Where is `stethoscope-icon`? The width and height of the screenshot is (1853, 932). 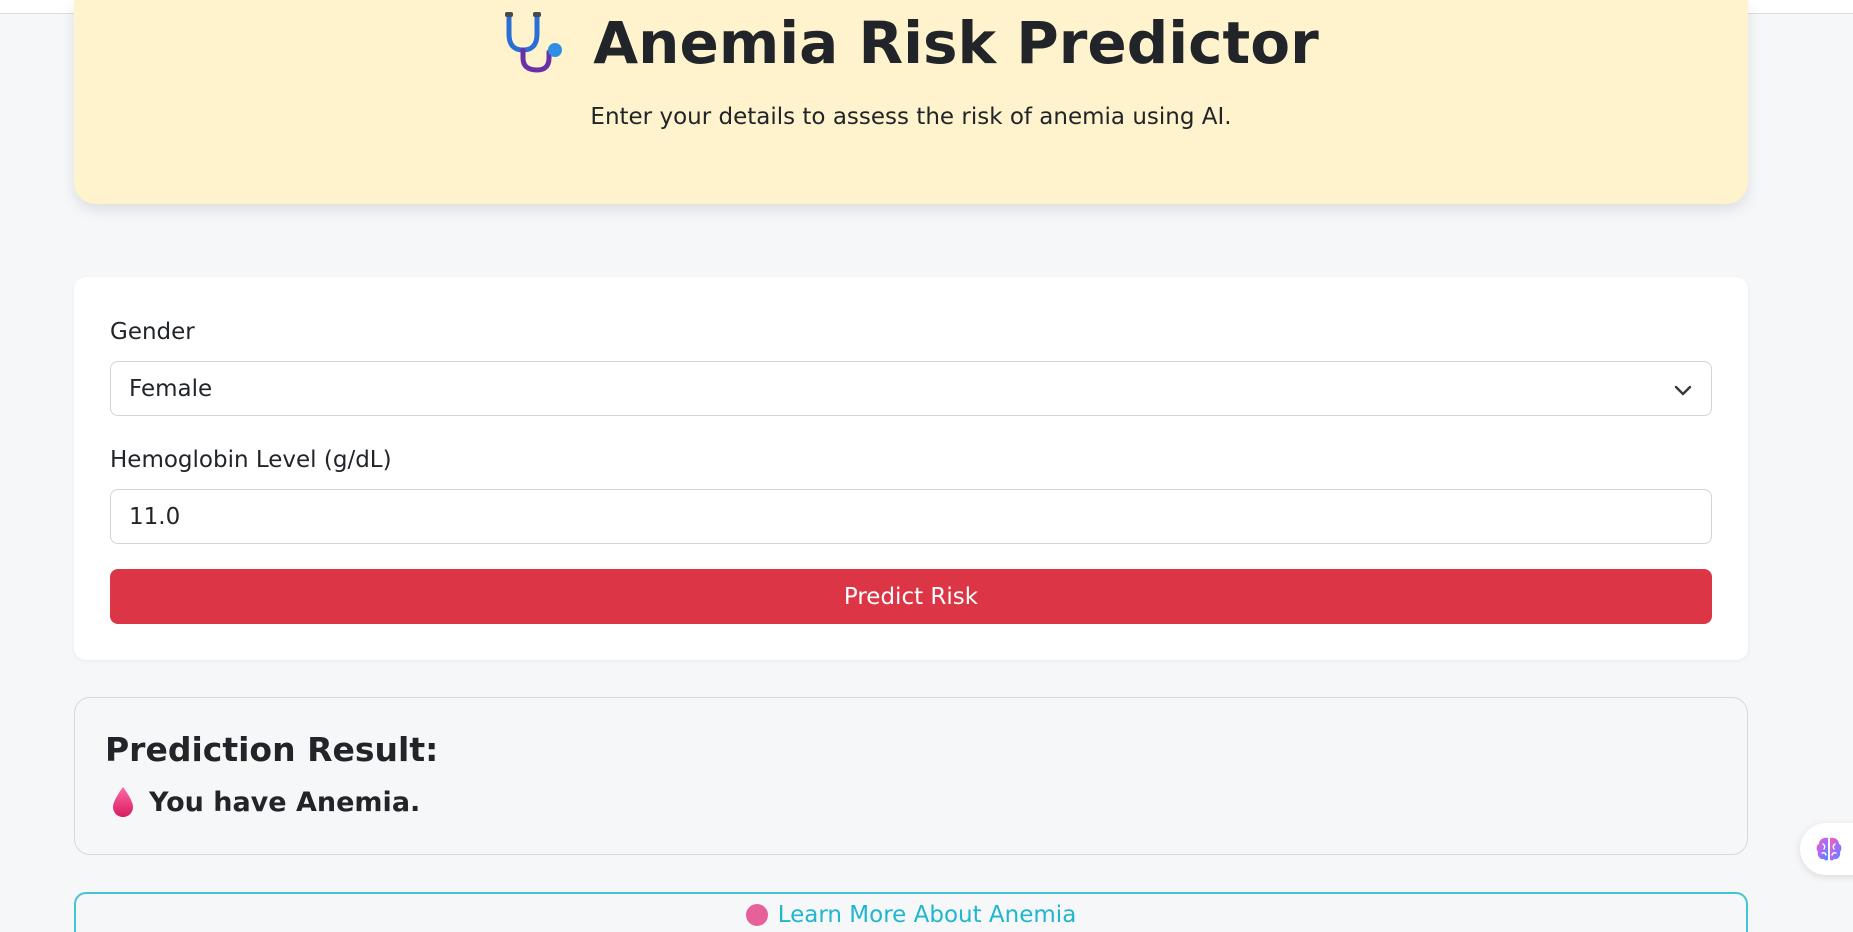
stethoscope-icon is located at coordinates (534, 42).